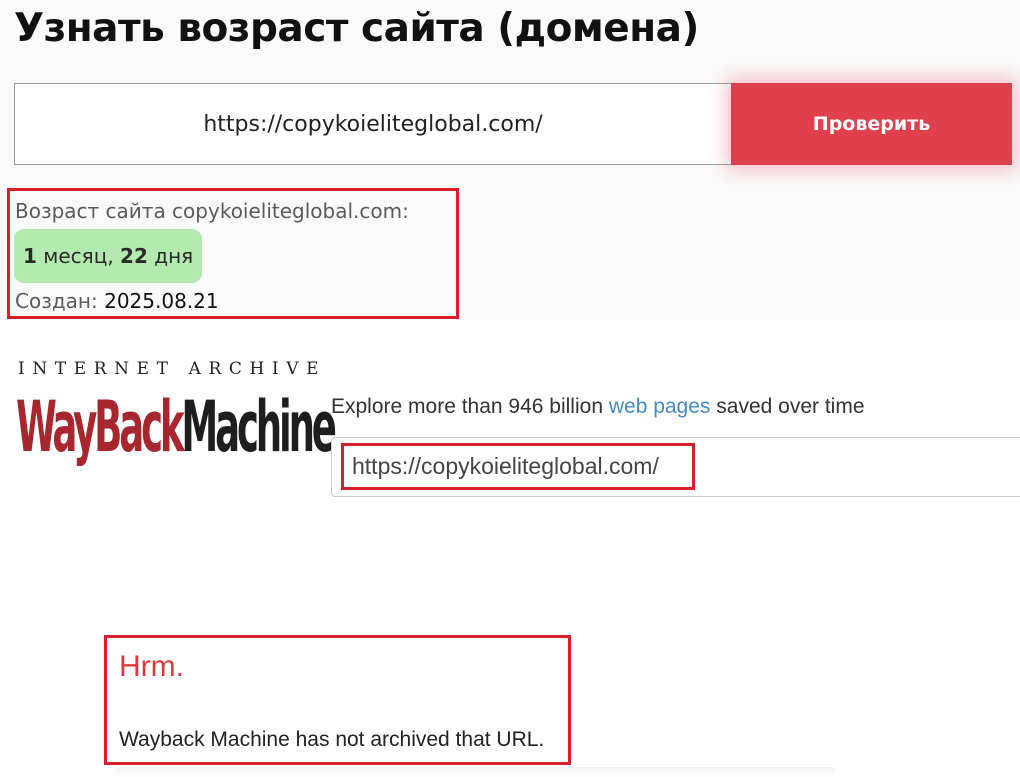 The height and width of the screenshot is (777, 1020). Describe the element at coordinates (518, 466) in the screenshot. I see `wayback-search-url-highlight: https://copykoieliteglobal.com/` at that location.